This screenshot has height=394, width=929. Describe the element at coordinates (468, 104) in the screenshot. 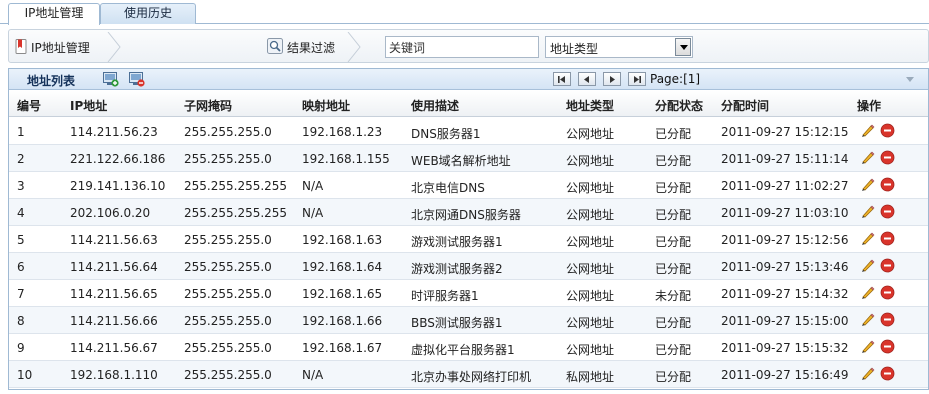

I see `table-header: 编号 IP地址 子网掩码 映射地址 使用描述 地址类型 分配状态 分配时间 操作` at that location.